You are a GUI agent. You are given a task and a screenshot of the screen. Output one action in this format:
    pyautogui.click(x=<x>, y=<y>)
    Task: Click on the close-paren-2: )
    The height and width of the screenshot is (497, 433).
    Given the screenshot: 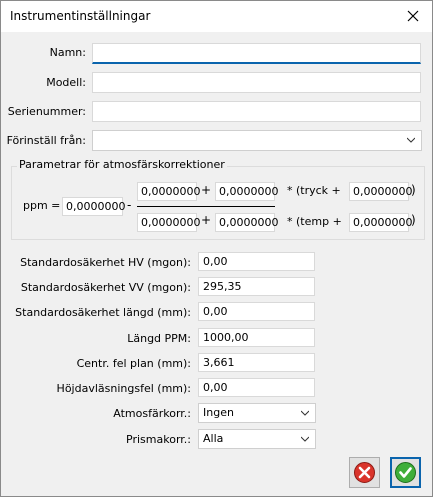 What is the action you would take?
    pyautogui.click(x=413, y=220)
    